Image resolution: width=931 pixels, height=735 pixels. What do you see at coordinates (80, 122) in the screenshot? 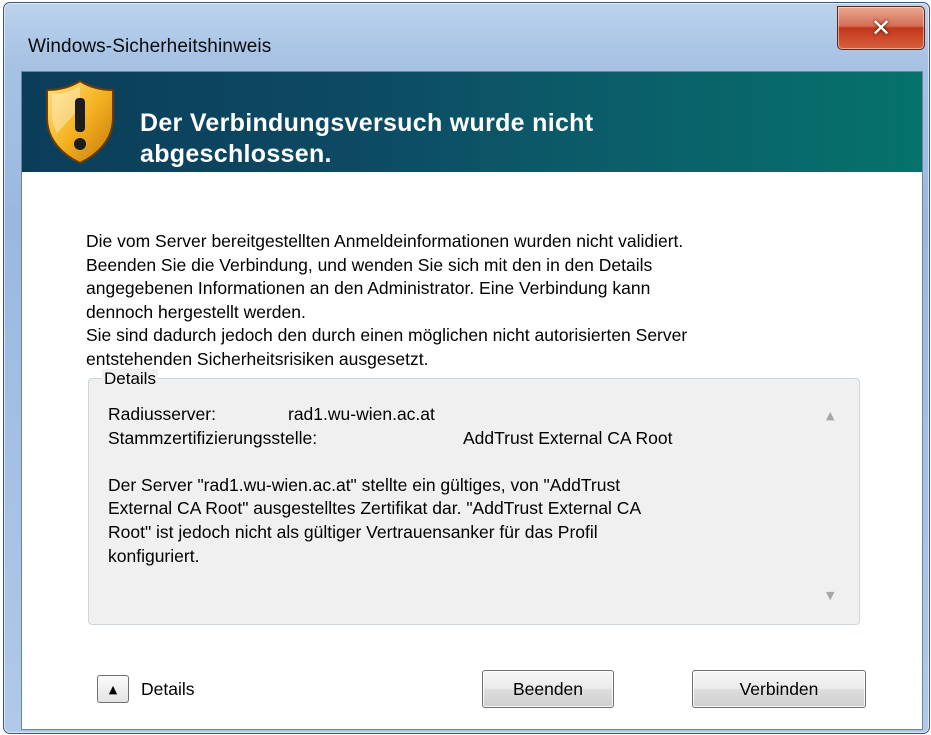
I see `warning-shield-icon` at bounding box center [80, 122].